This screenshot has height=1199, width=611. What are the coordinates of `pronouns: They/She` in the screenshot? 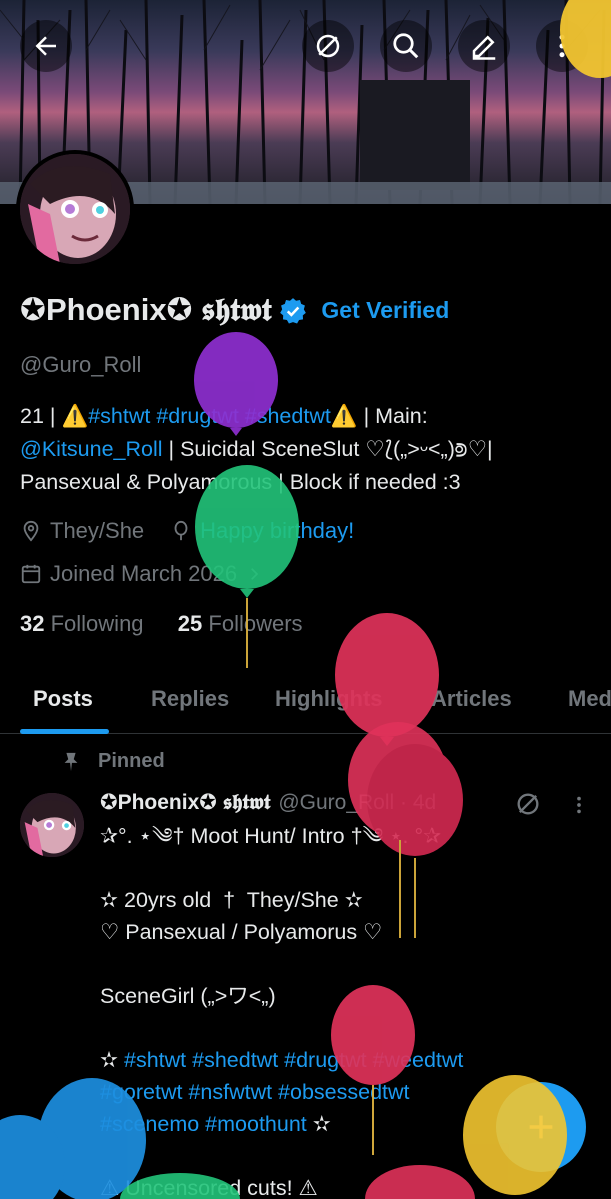 It's located at (97, 530).